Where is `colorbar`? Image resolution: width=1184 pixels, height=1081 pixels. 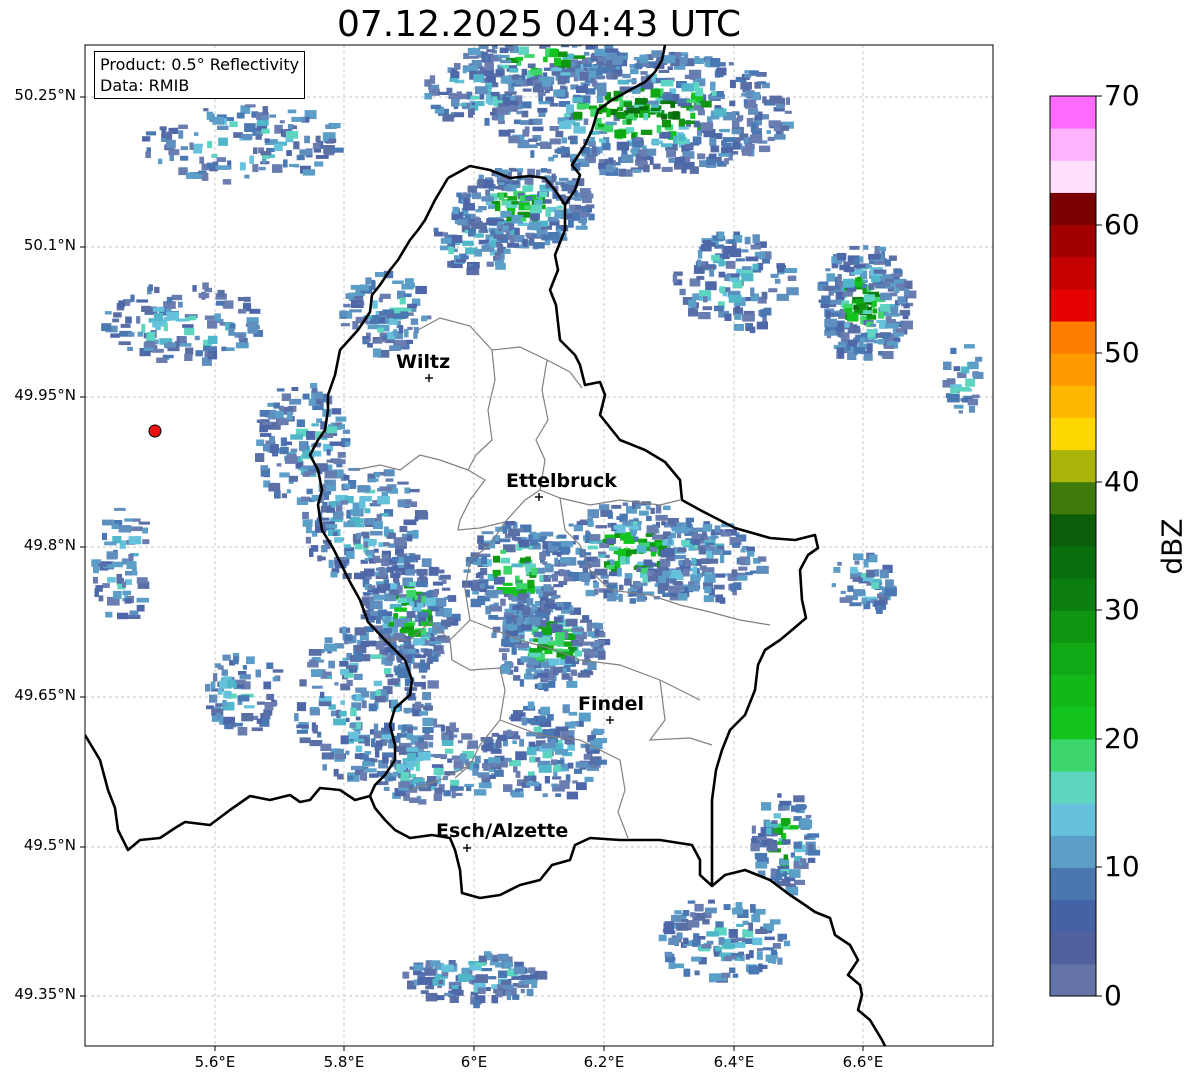 colorbar is located at coordinates (1075, 546).